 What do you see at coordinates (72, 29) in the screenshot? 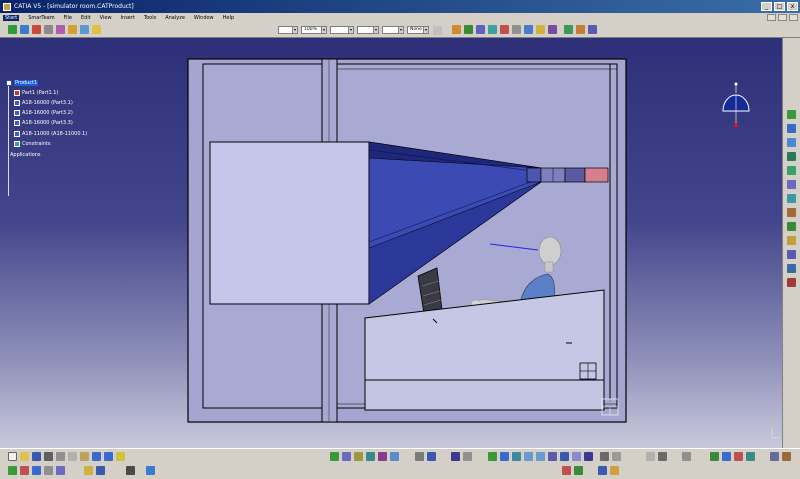
I see `section-icon` at bounding box center [72, 29].